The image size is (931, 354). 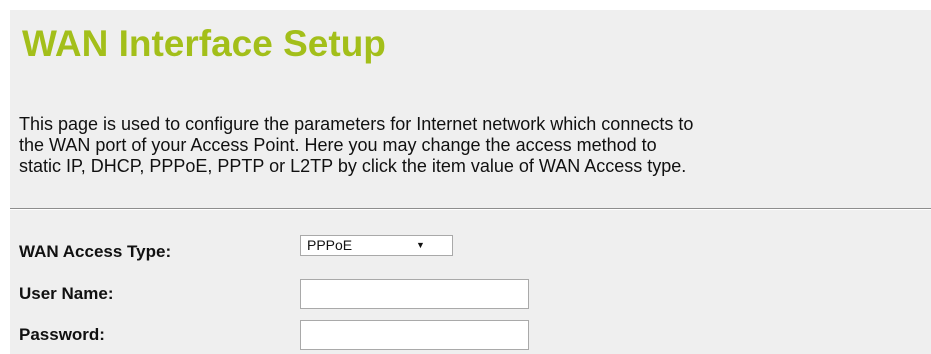 I want to click on wan-access-type-select: PPPoE ▼, so click(x=376, y=245).